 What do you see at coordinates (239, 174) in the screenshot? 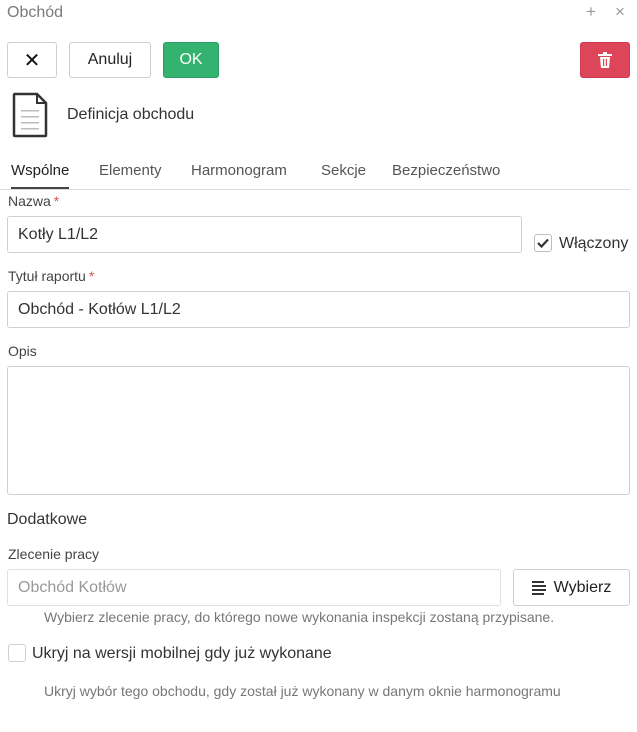
I see `tab-schedule: Harmonogram` at bounding box center [239, 174].